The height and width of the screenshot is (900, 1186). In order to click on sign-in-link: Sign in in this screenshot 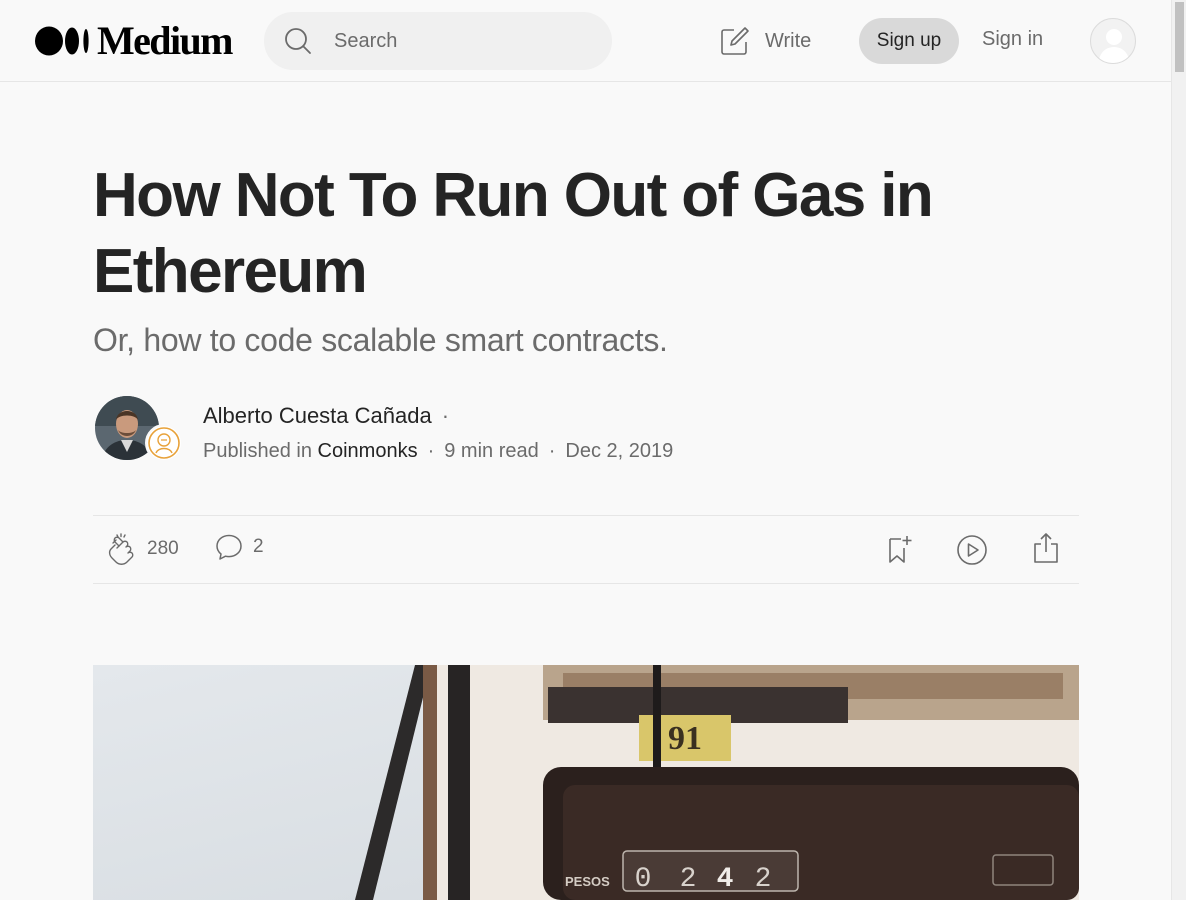, I will do `click(1012, 39)`.